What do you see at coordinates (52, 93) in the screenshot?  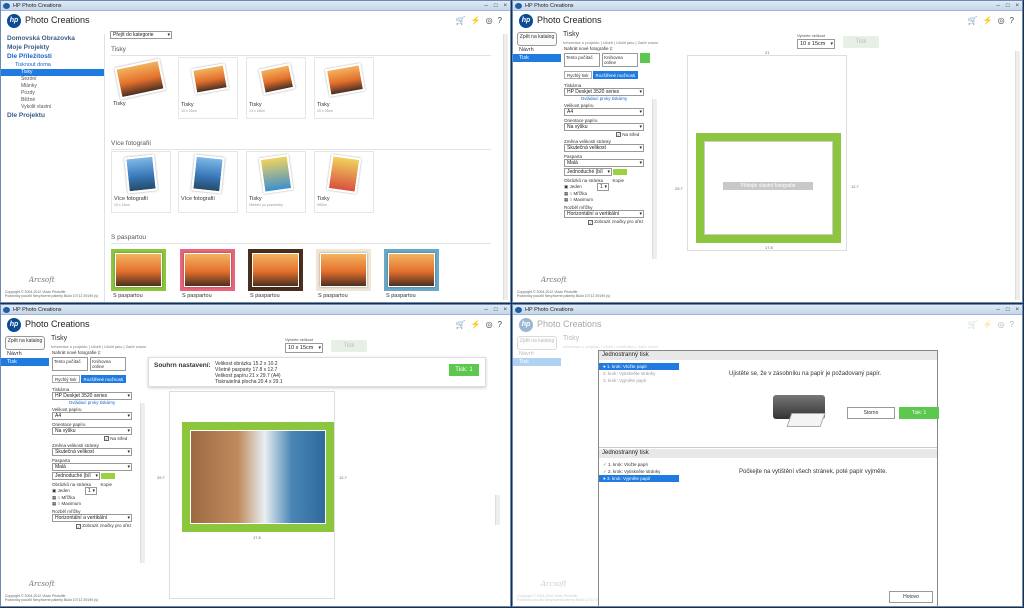 I see `nav-pozdy: Pozdy` at bounding box center [52, 93].